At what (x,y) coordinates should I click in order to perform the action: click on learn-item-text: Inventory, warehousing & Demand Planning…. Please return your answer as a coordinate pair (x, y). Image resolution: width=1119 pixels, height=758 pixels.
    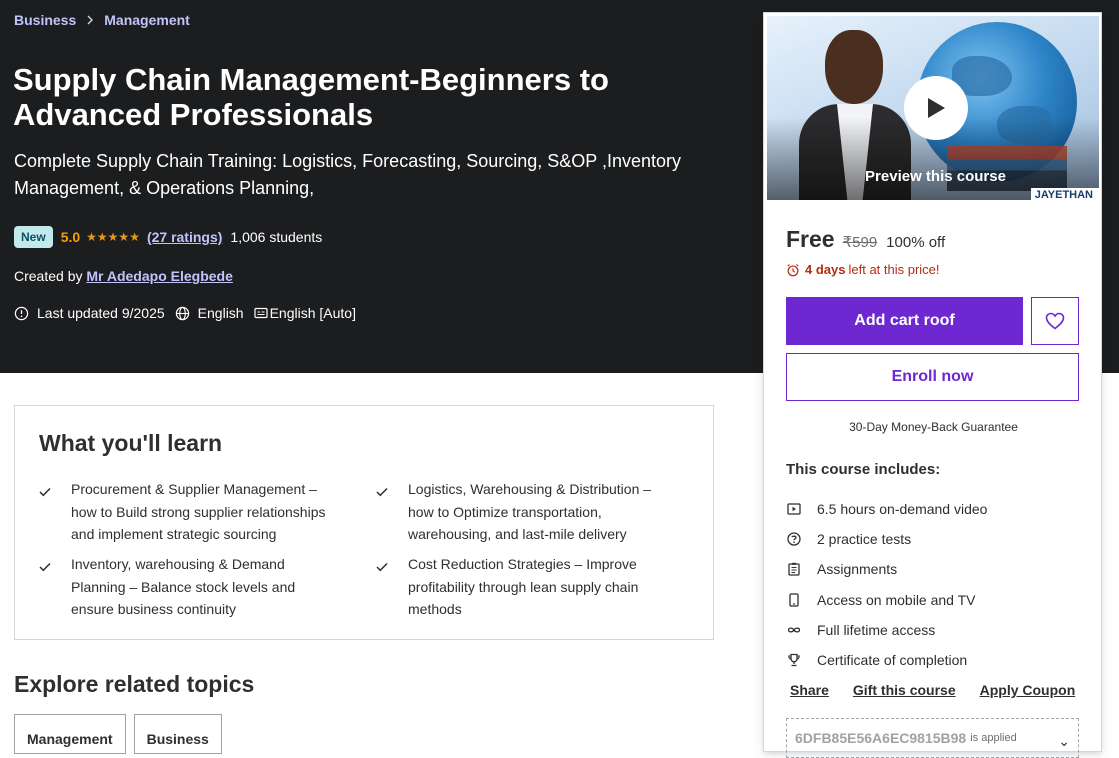
    Looking at the image, I should click on (183, 586).